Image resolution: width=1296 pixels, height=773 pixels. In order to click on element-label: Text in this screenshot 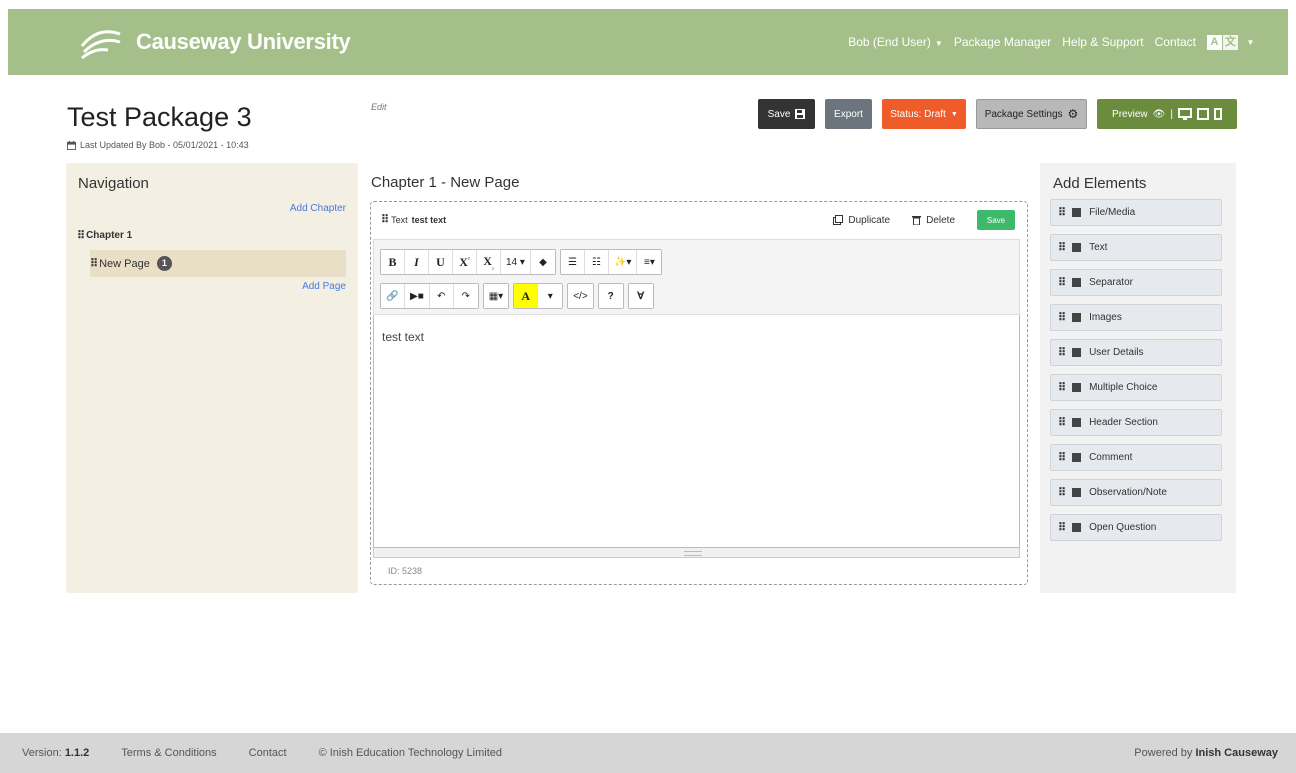, I will do `click(1098, 247)`.